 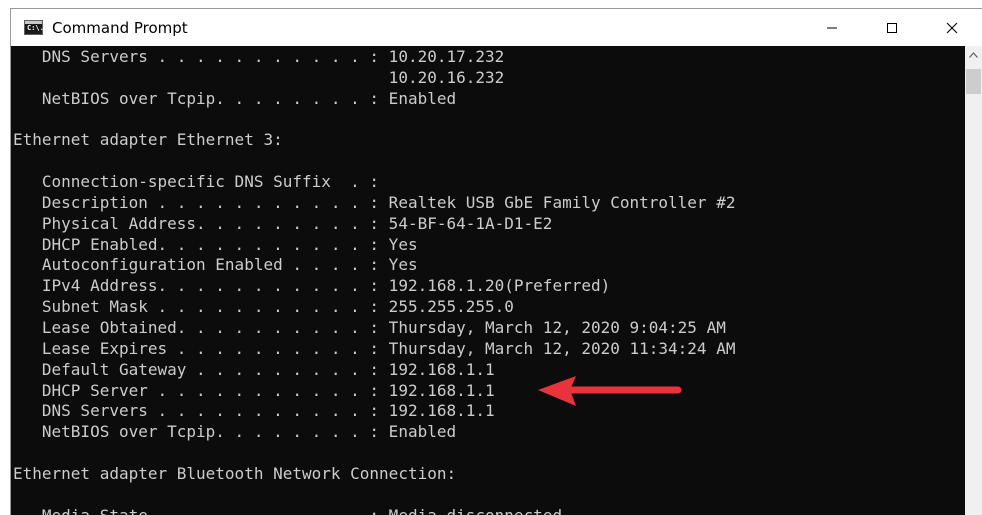 I want to click on scrollbar-thumb, so click(x=973, y=81).